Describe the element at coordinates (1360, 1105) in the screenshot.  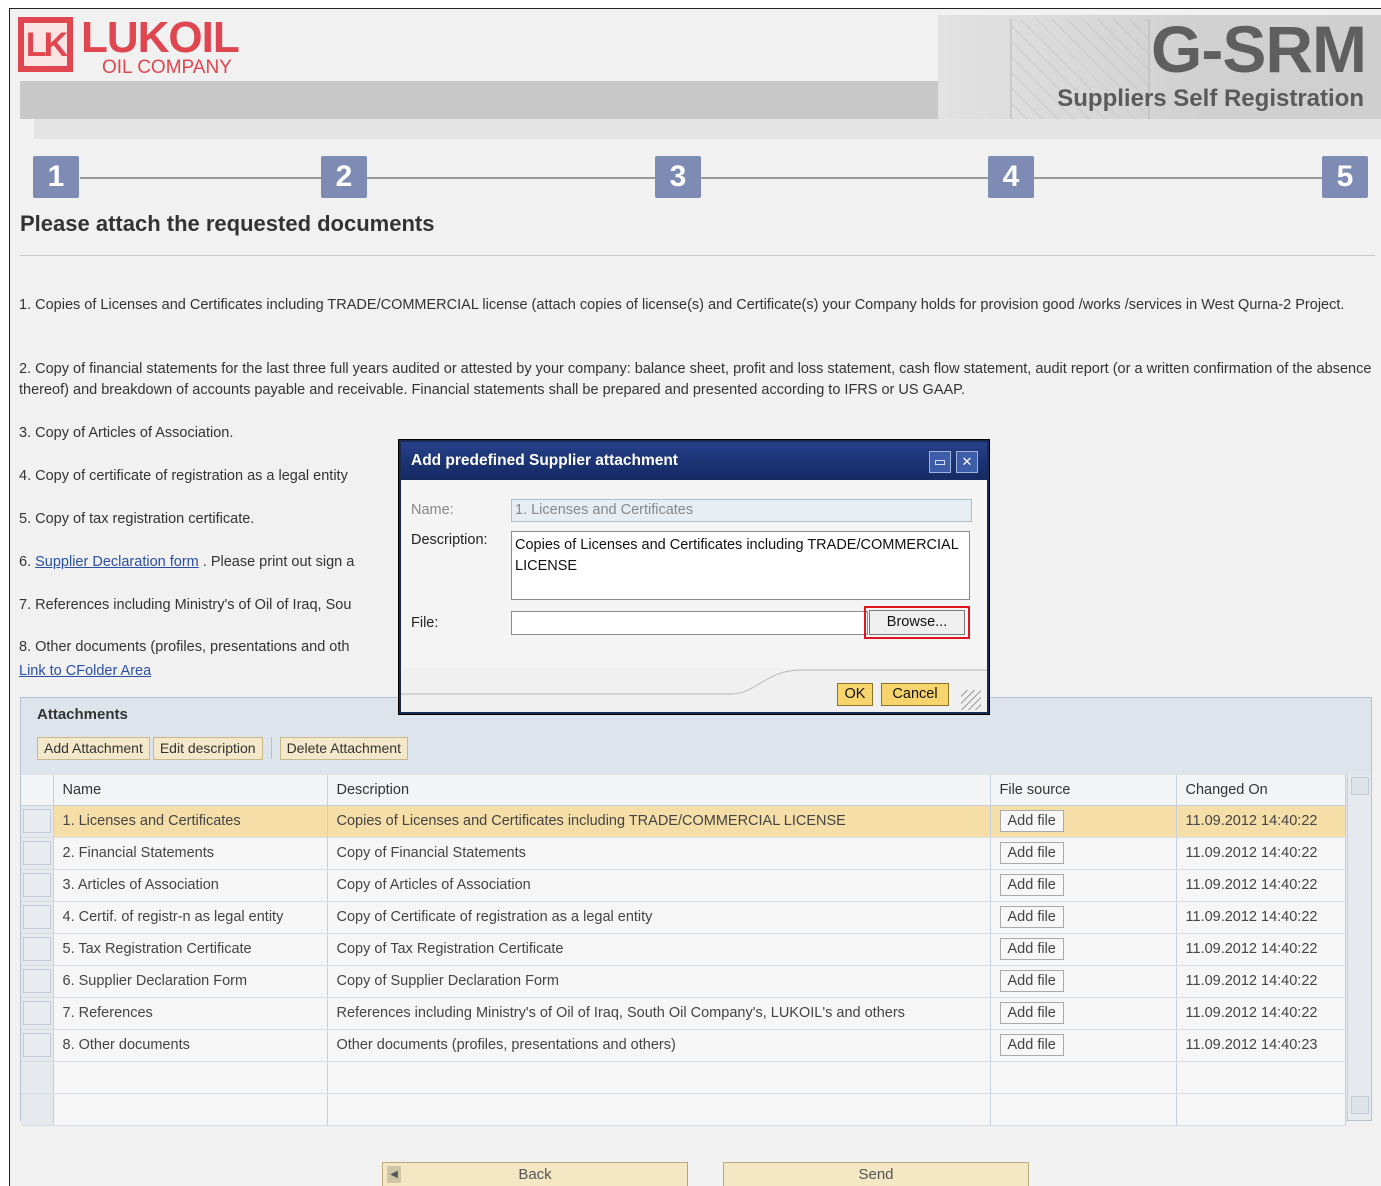
I see `scroll-down-icon` at that location.